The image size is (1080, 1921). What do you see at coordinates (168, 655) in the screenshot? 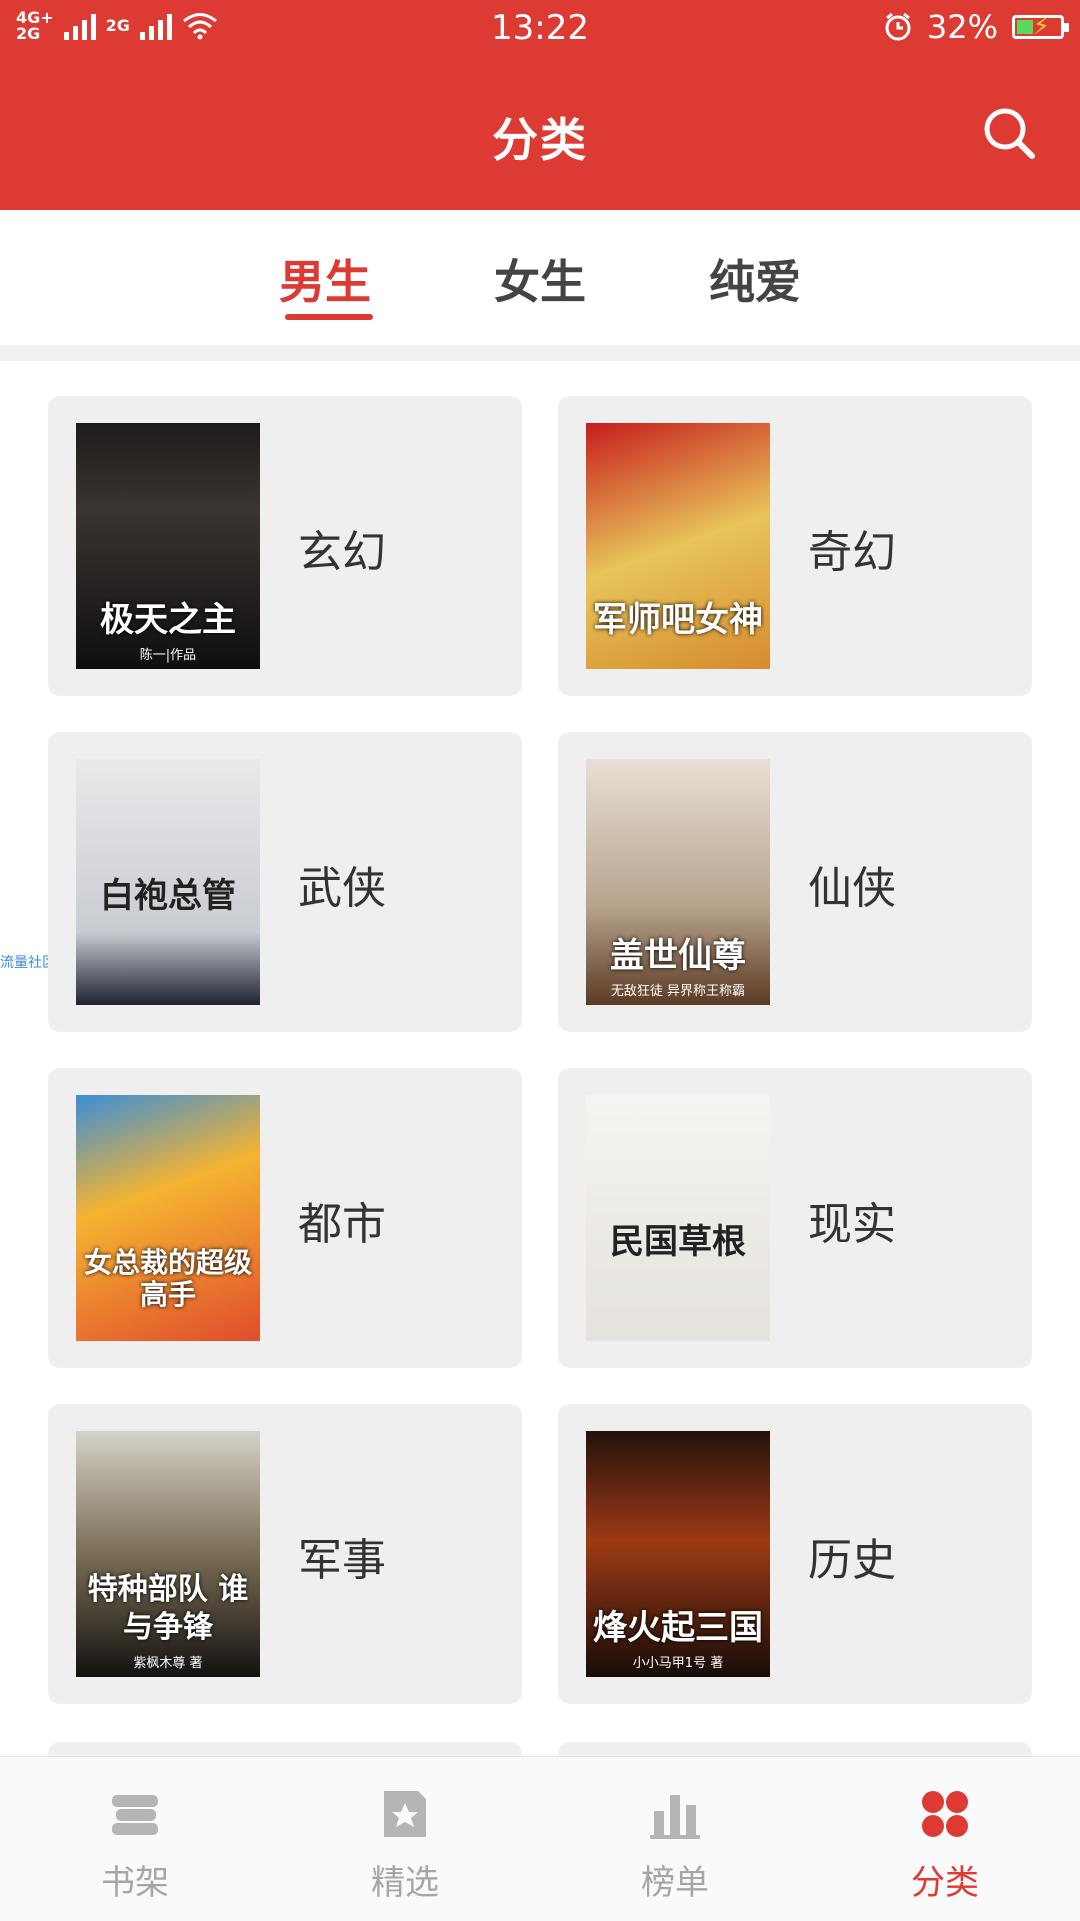
I see `cover-author: 陈一|作品` at bounding box center [168, 655].